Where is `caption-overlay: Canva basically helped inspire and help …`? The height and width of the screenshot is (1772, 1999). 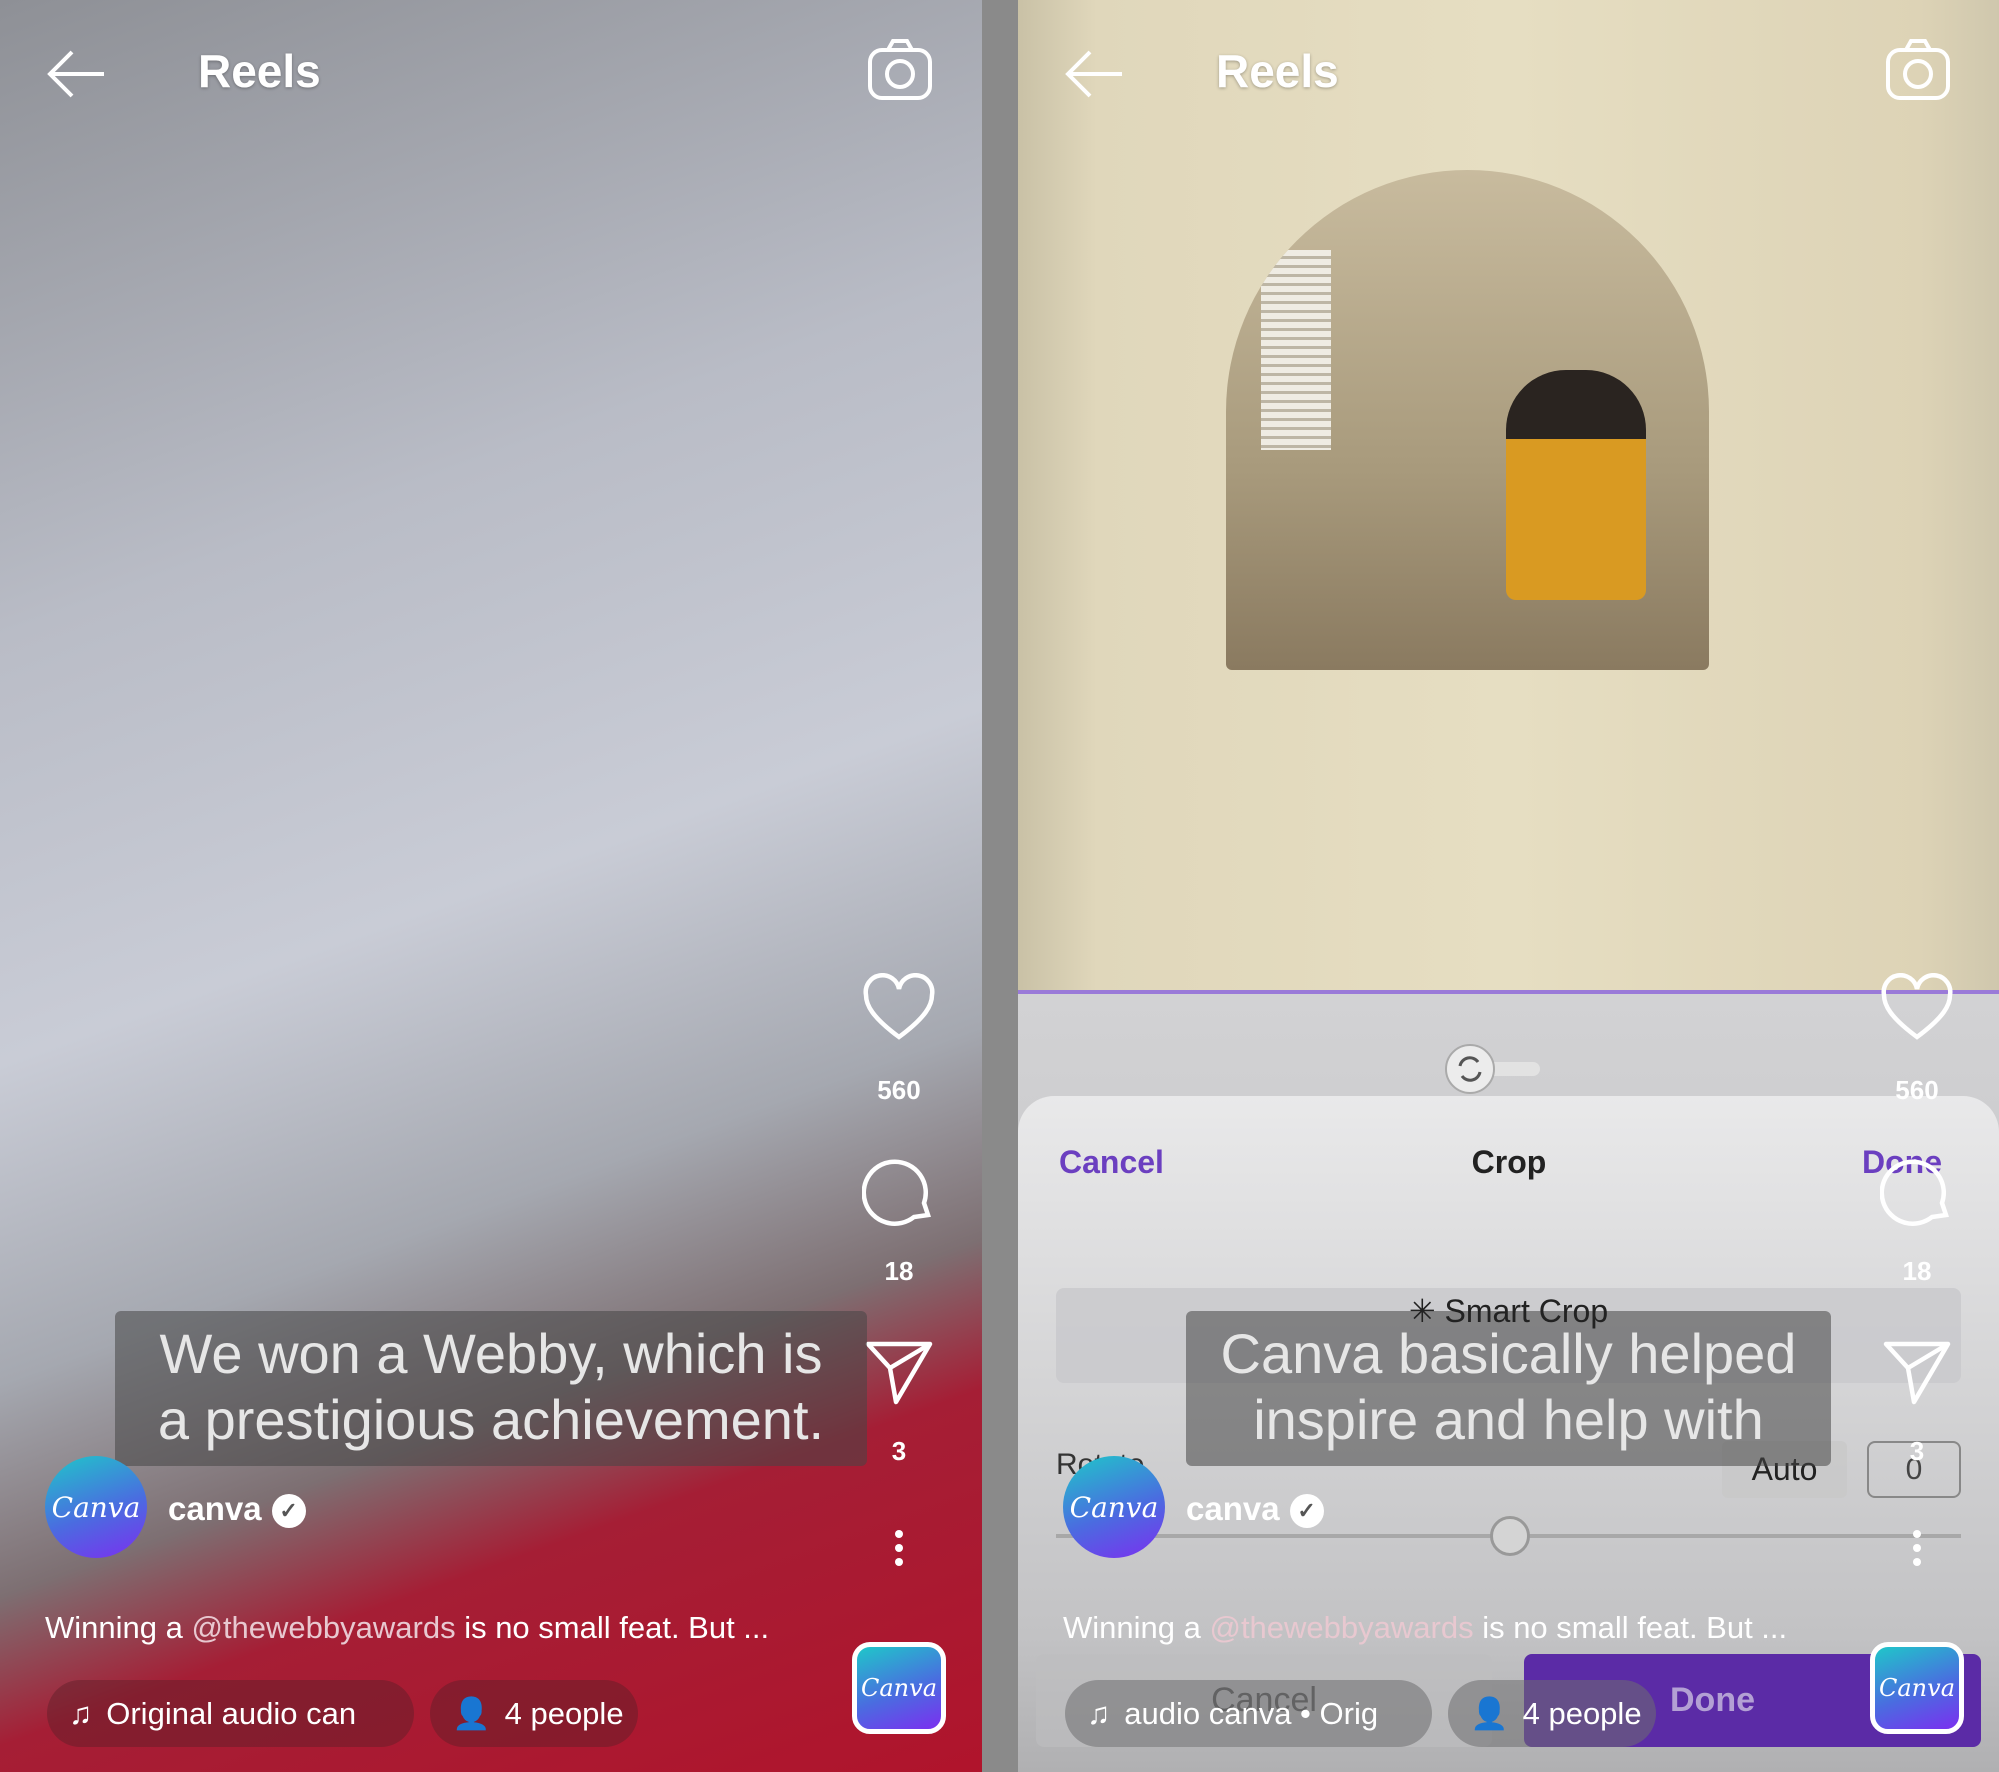 caption-overlay: Canva basically helped inspire and help … is located at coordinates (1508, 1388).